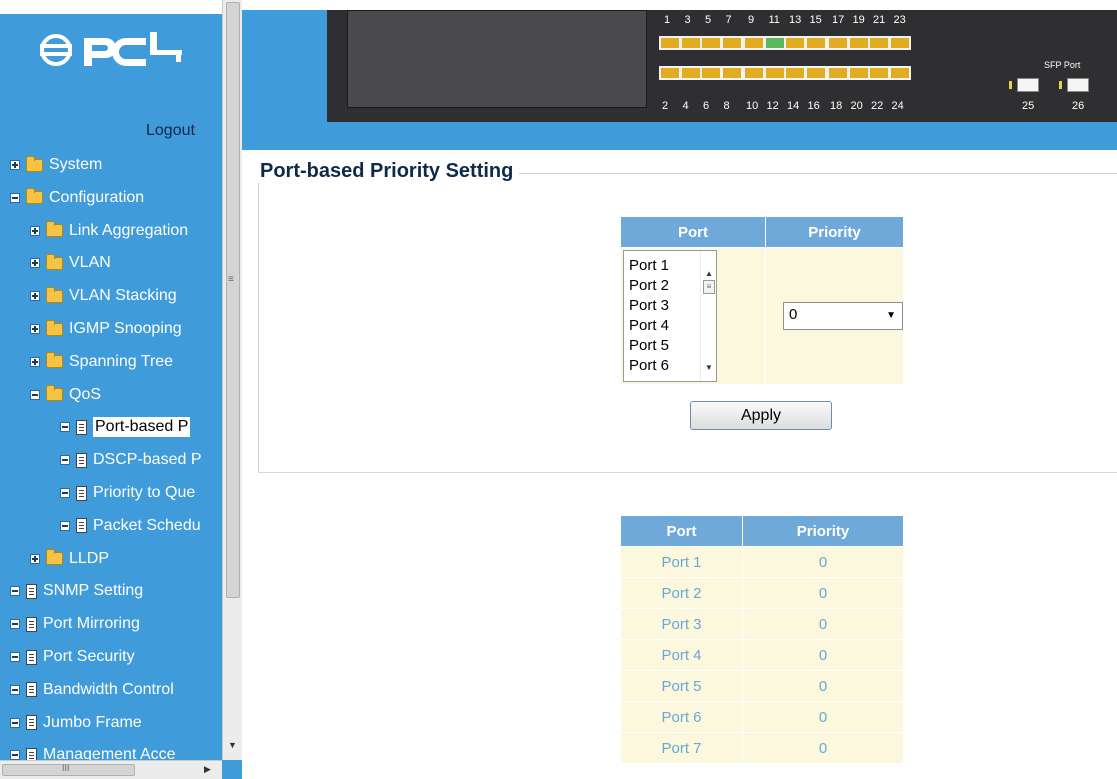 The height and width of the screenshot is (779, 1117). I want to click on tree-item: SNMP Setting, so click(76, 591).